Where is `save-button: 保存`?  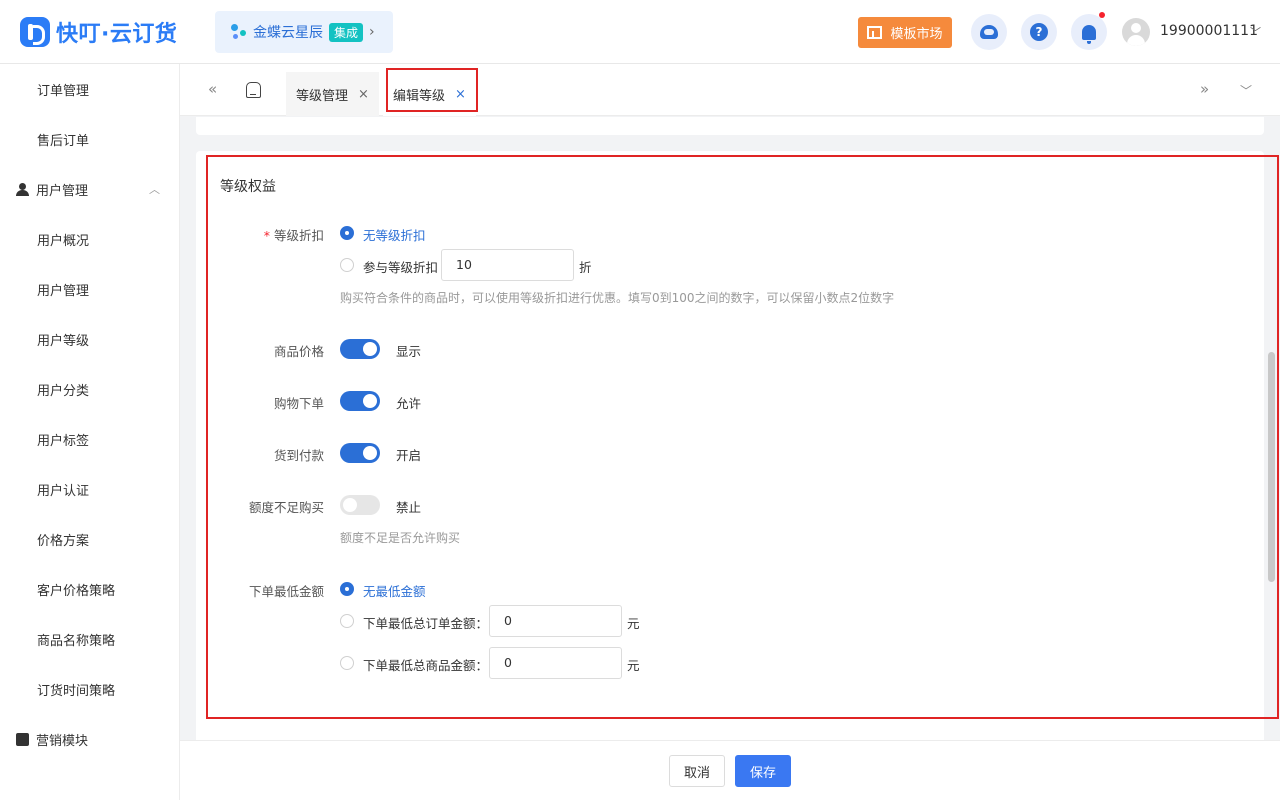
save-button: 保存 is located at coordinates (763, 771).